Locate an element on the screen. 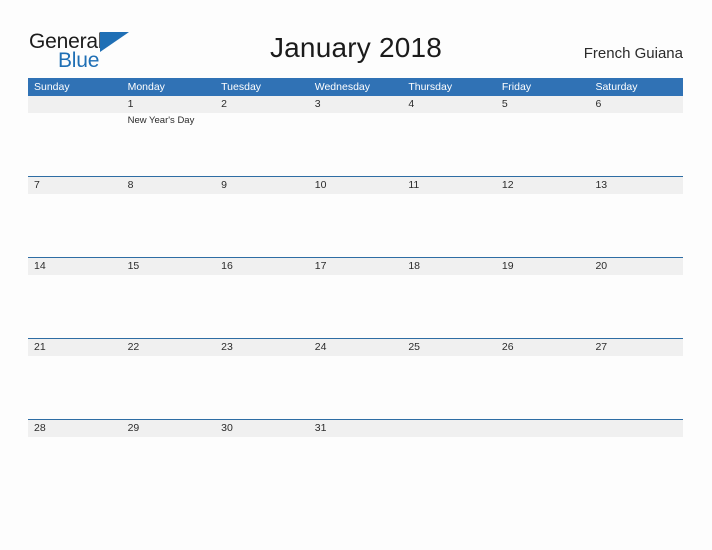  day-number: 26 is located at coordinates (543, 347).